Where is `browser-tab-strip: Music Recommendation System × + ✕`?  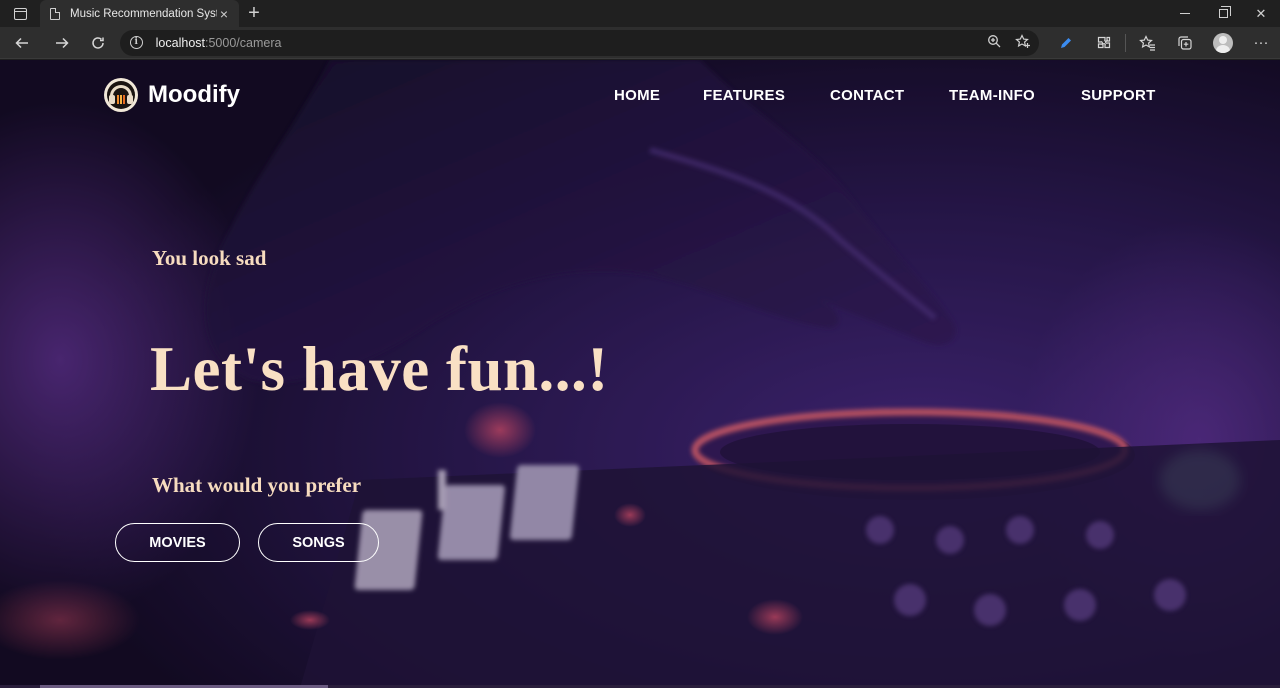 browser-tab-strip: Music Recommendation System × + ✕ is located at coordinates (640, 13).